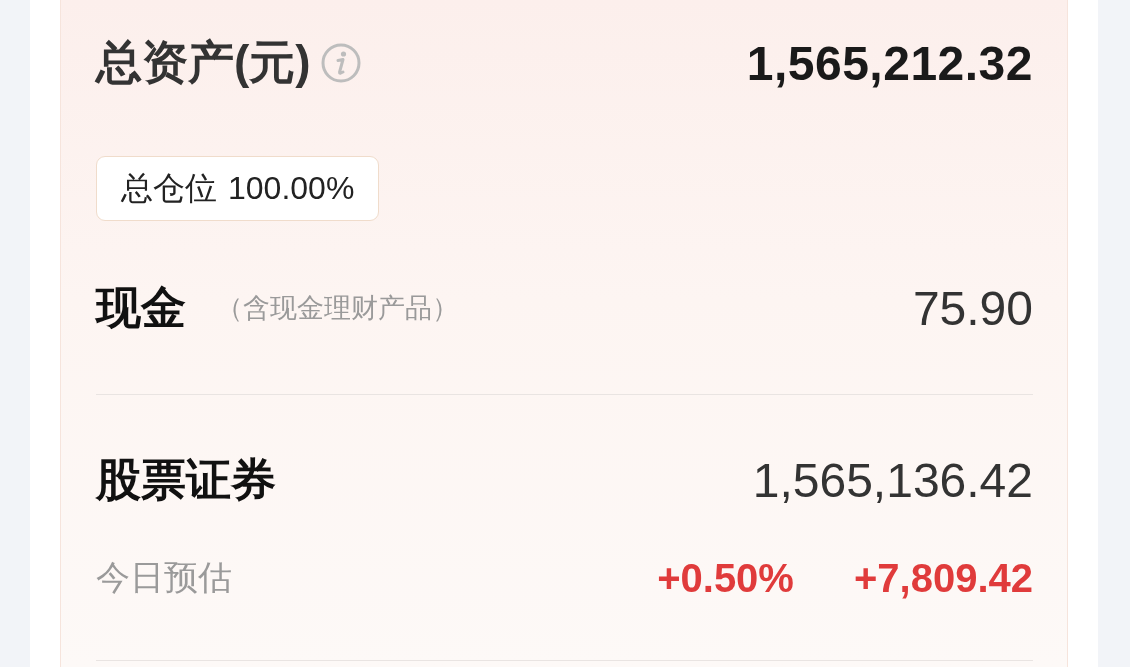 This screenshot has width=1130, height=667. Describe the element at coordinates (203, 62) in the screenshot. I see `total-assets-label: 总资产(元)` at that location.